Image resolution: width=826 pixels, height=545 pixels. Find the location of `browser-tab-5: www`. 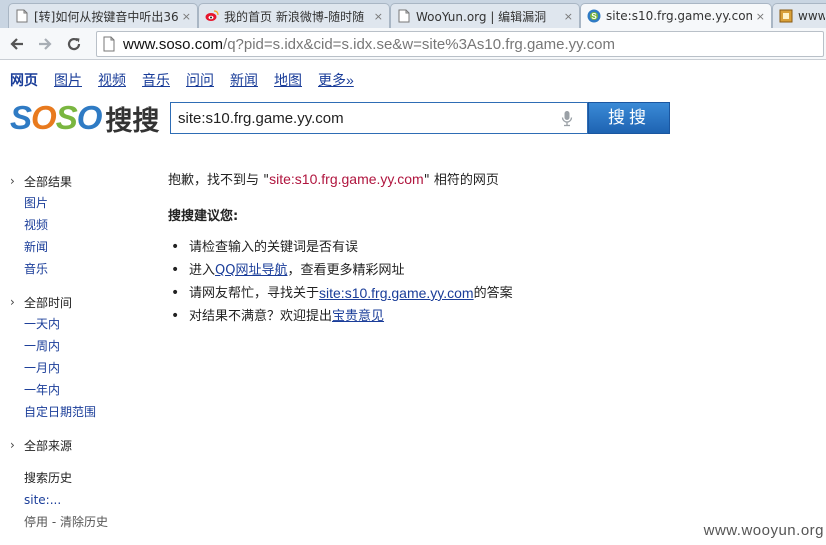

browser-tab-5: www is located at coordinates (799, 15).